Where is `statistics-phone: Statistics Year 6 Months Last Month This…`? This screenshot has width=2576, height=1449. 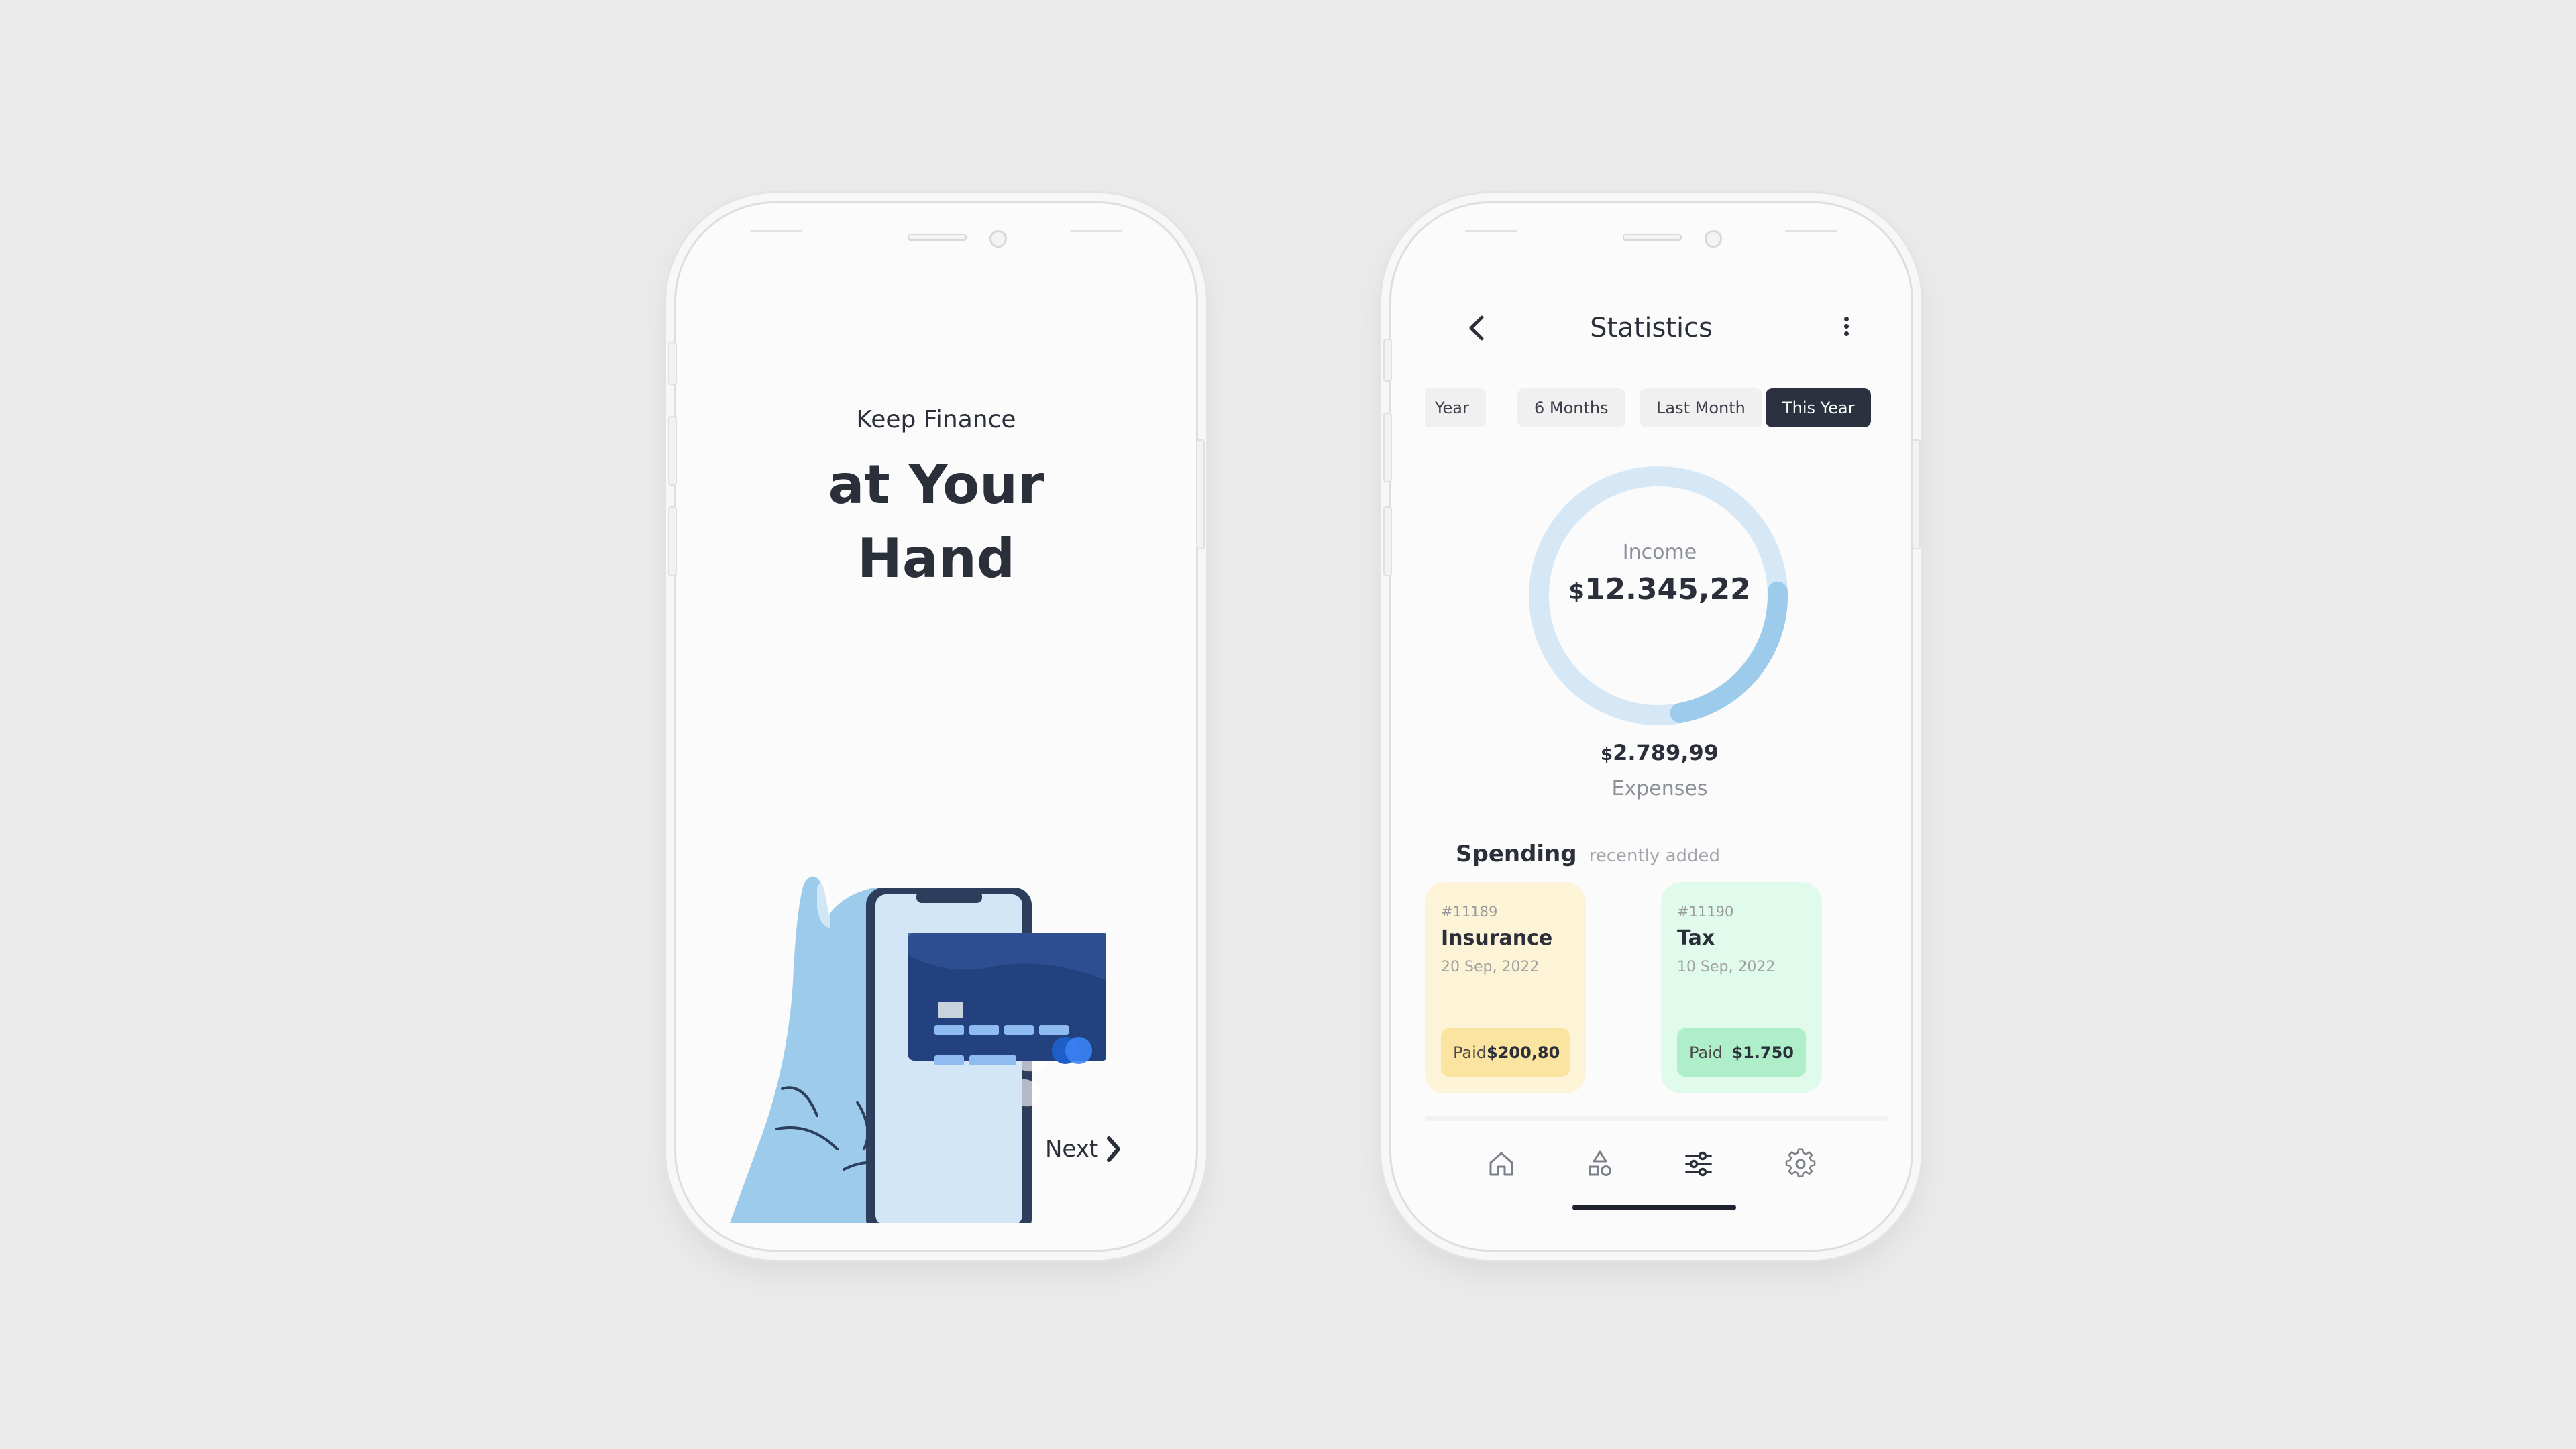 statistics-phone: Statistics Year 6 Months Last Month This… is located at coordinates (1651, 726).